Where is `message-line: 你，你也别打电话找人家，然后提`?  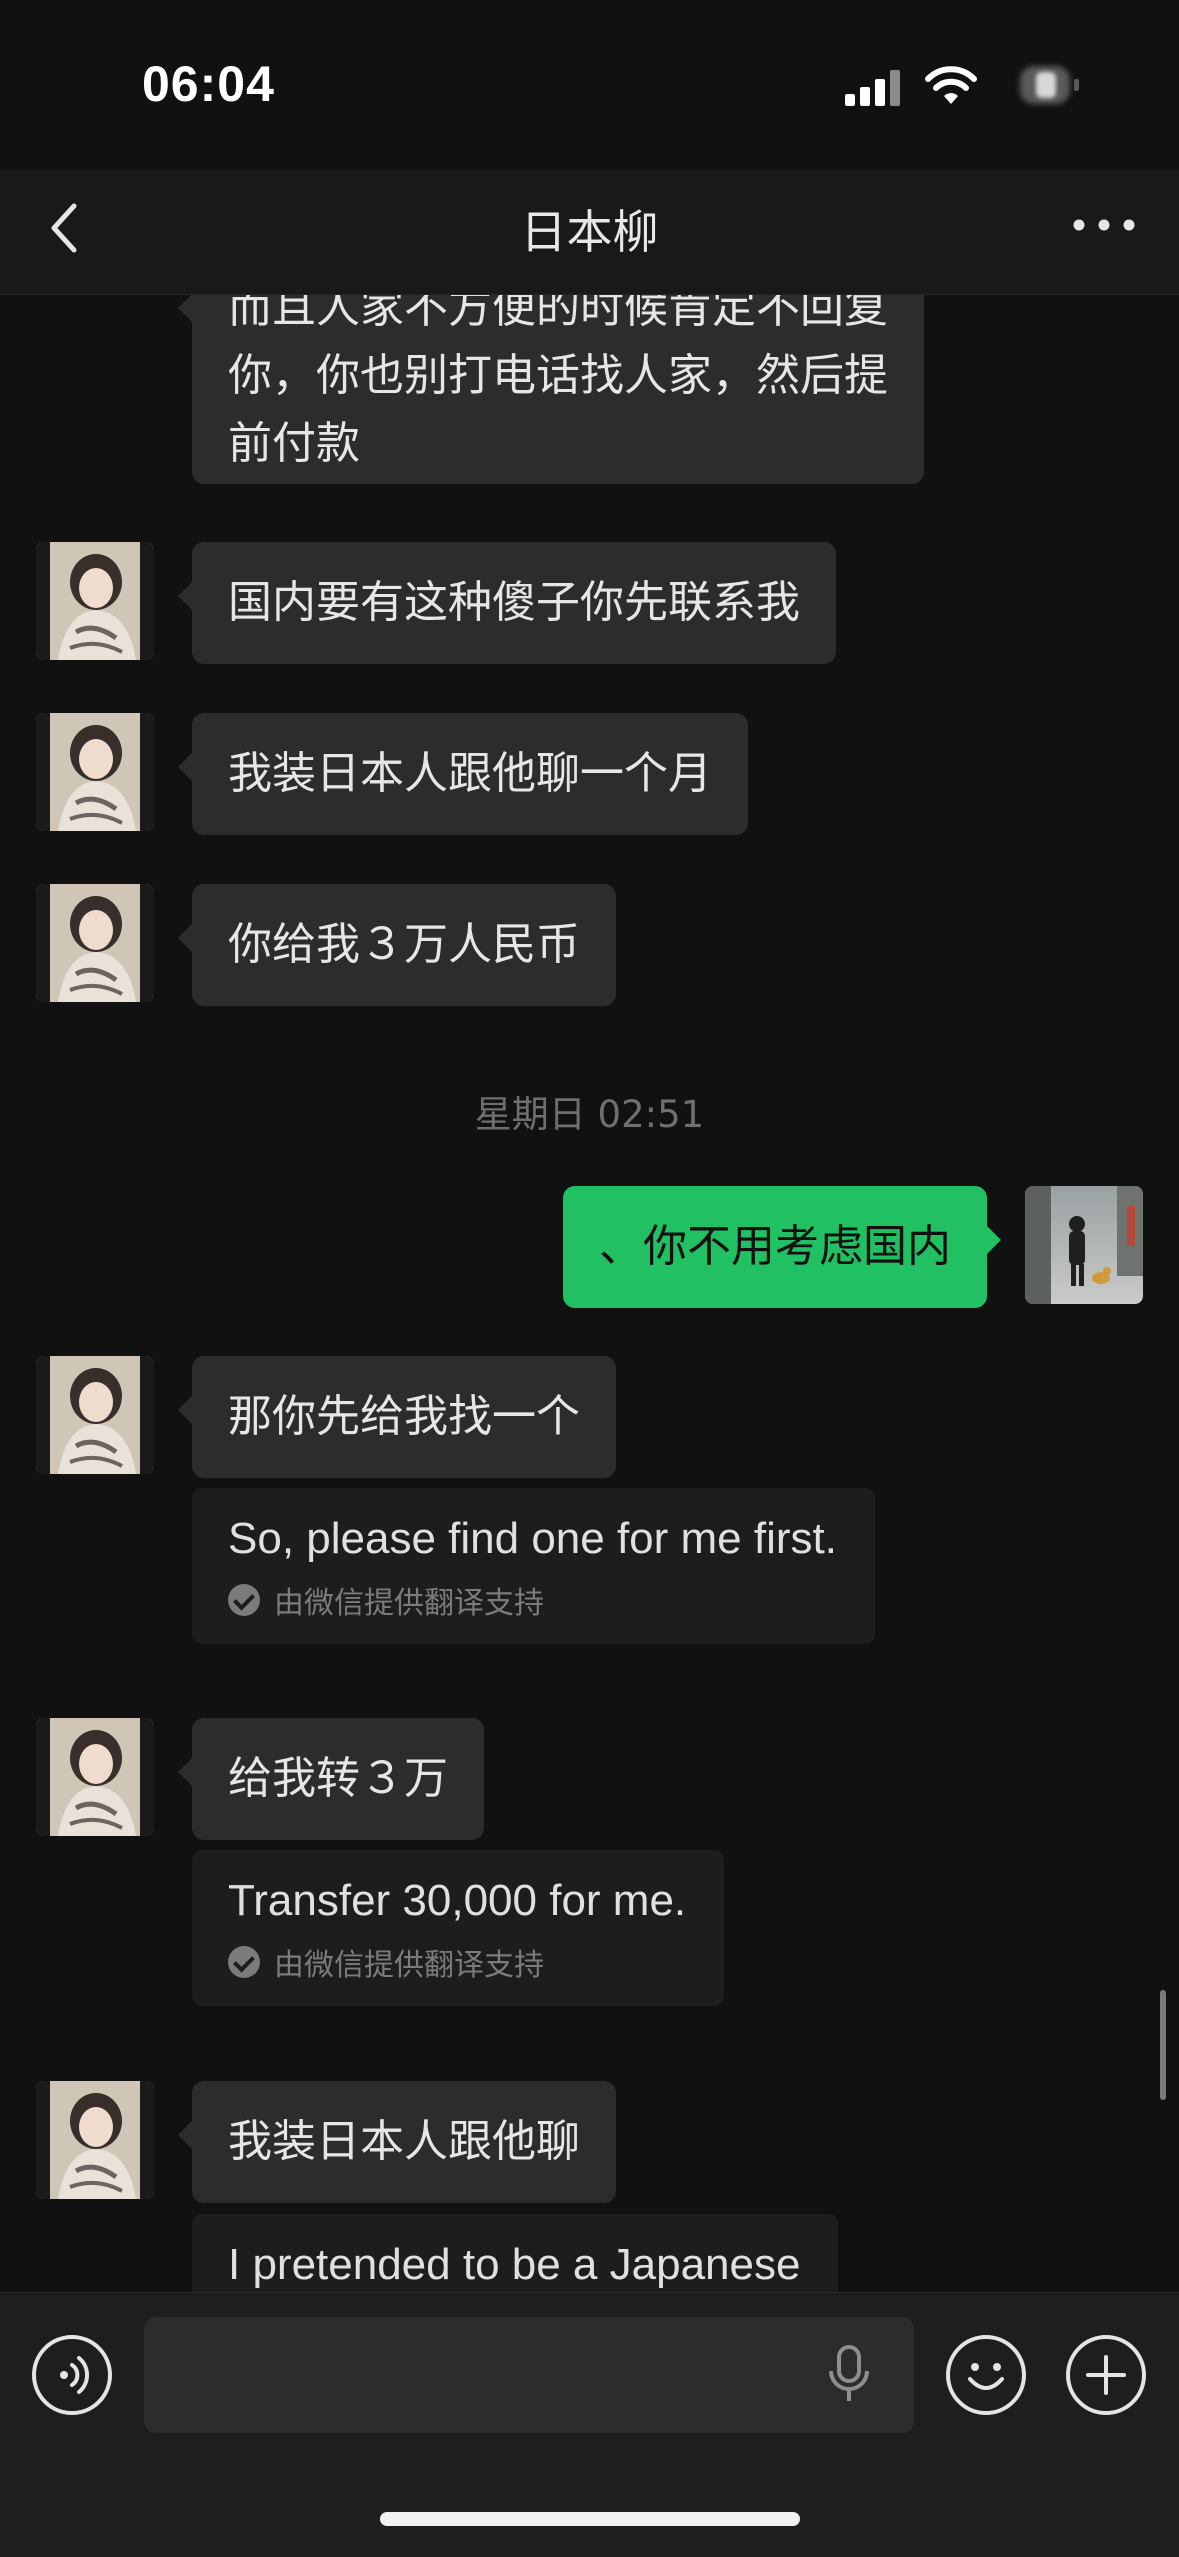 message-line: 你，你也别打电话找人家，然后提 is located at coordinates (558, 375).